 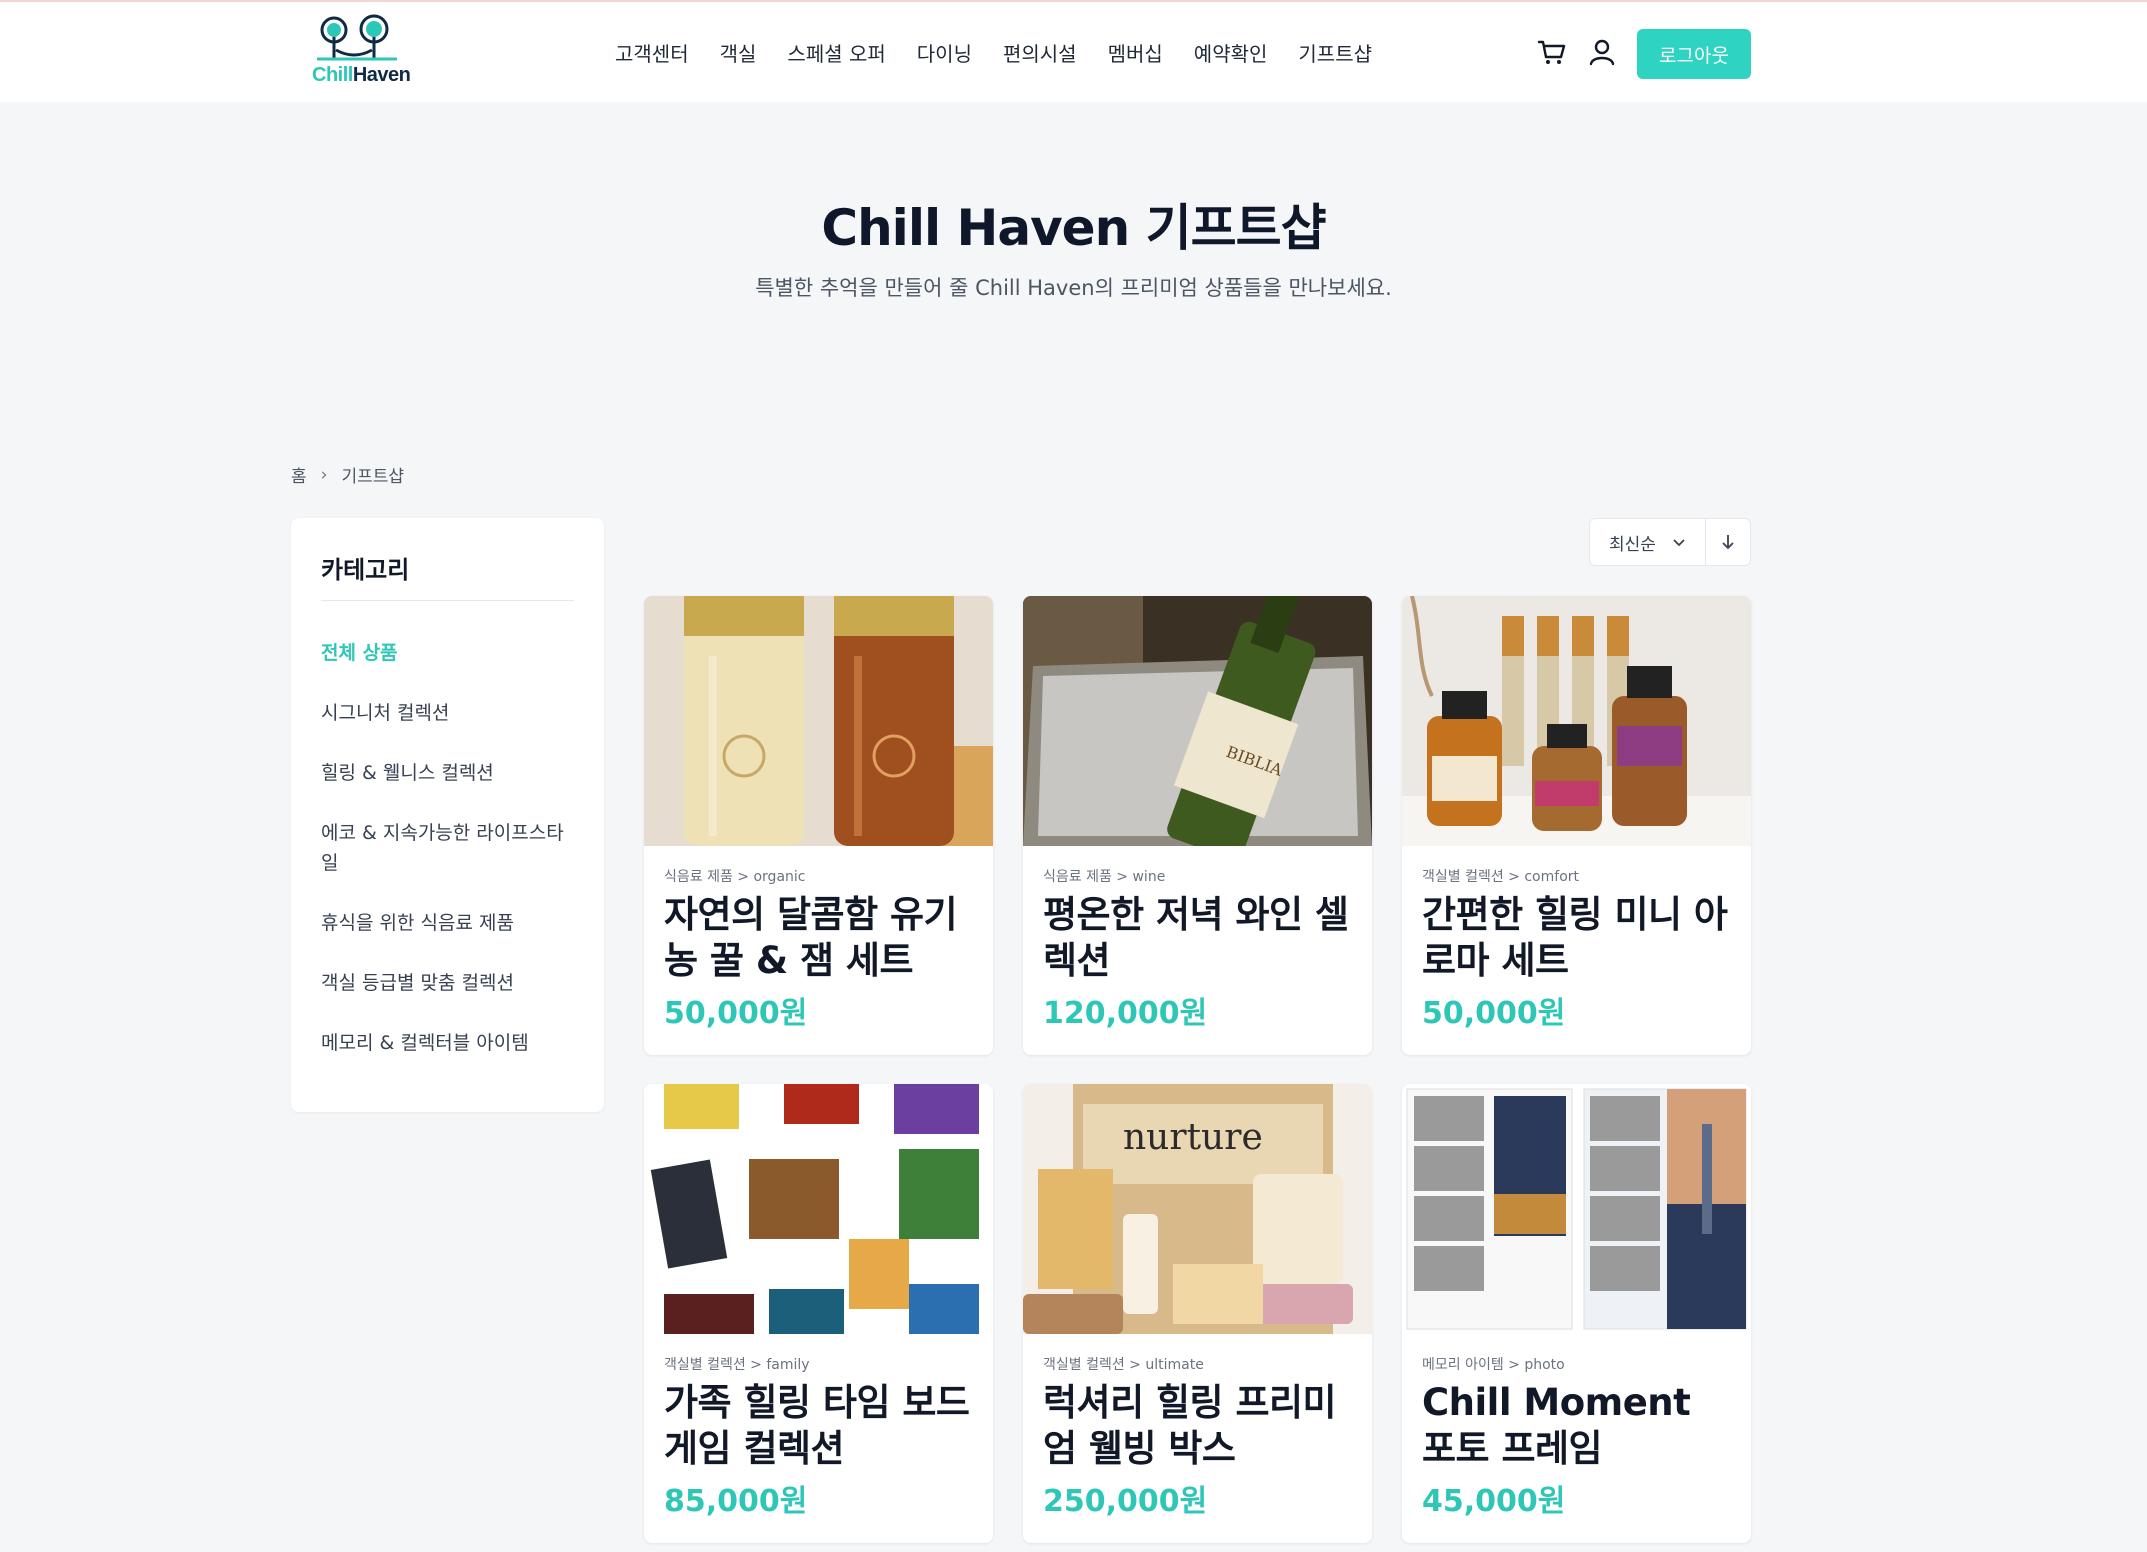 I want to click on breadcrumb: 홈 › 기프트샵, so click(x=348, y=475).